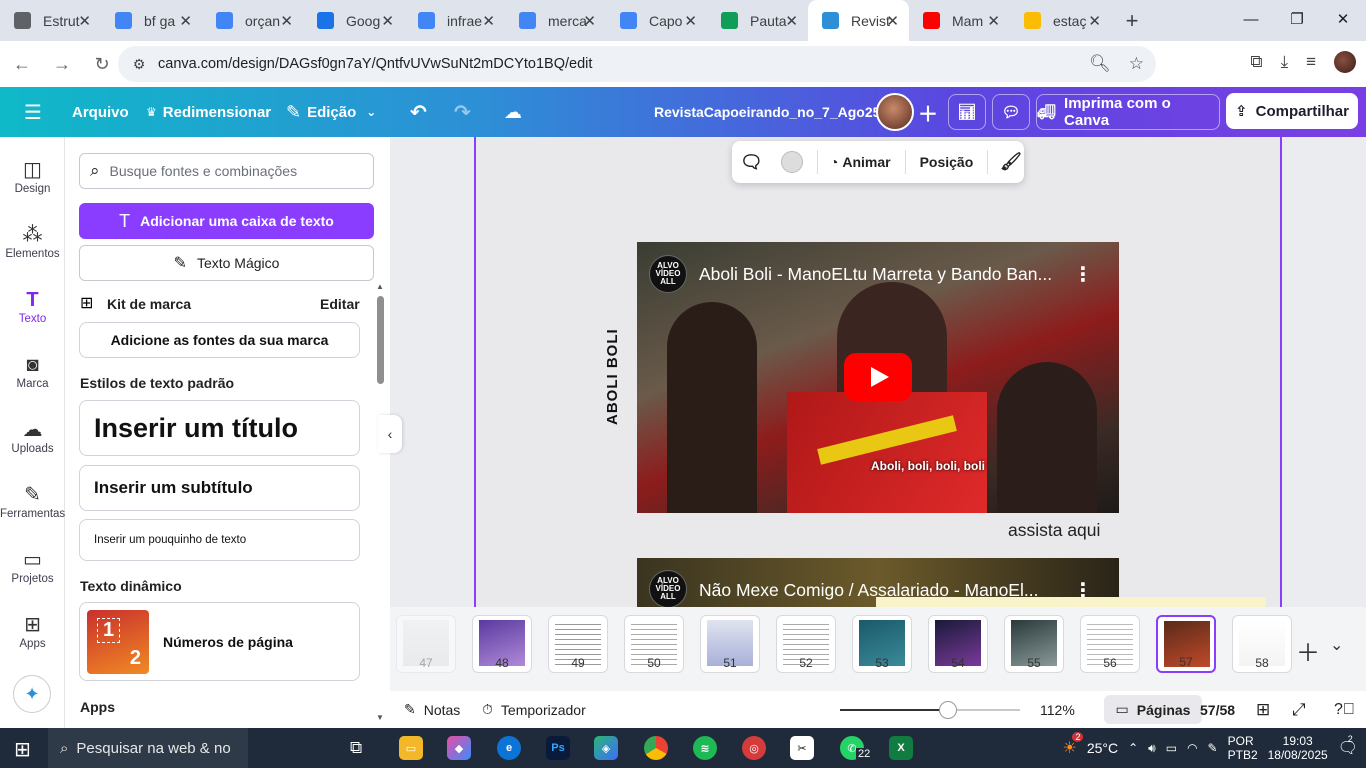 This screenshot has width=1366, height=768. Describe the element at coordinates (32, 501) in the screenshot. I see `rail-item-ferramentas: ✎ Ferramentas` at that location.